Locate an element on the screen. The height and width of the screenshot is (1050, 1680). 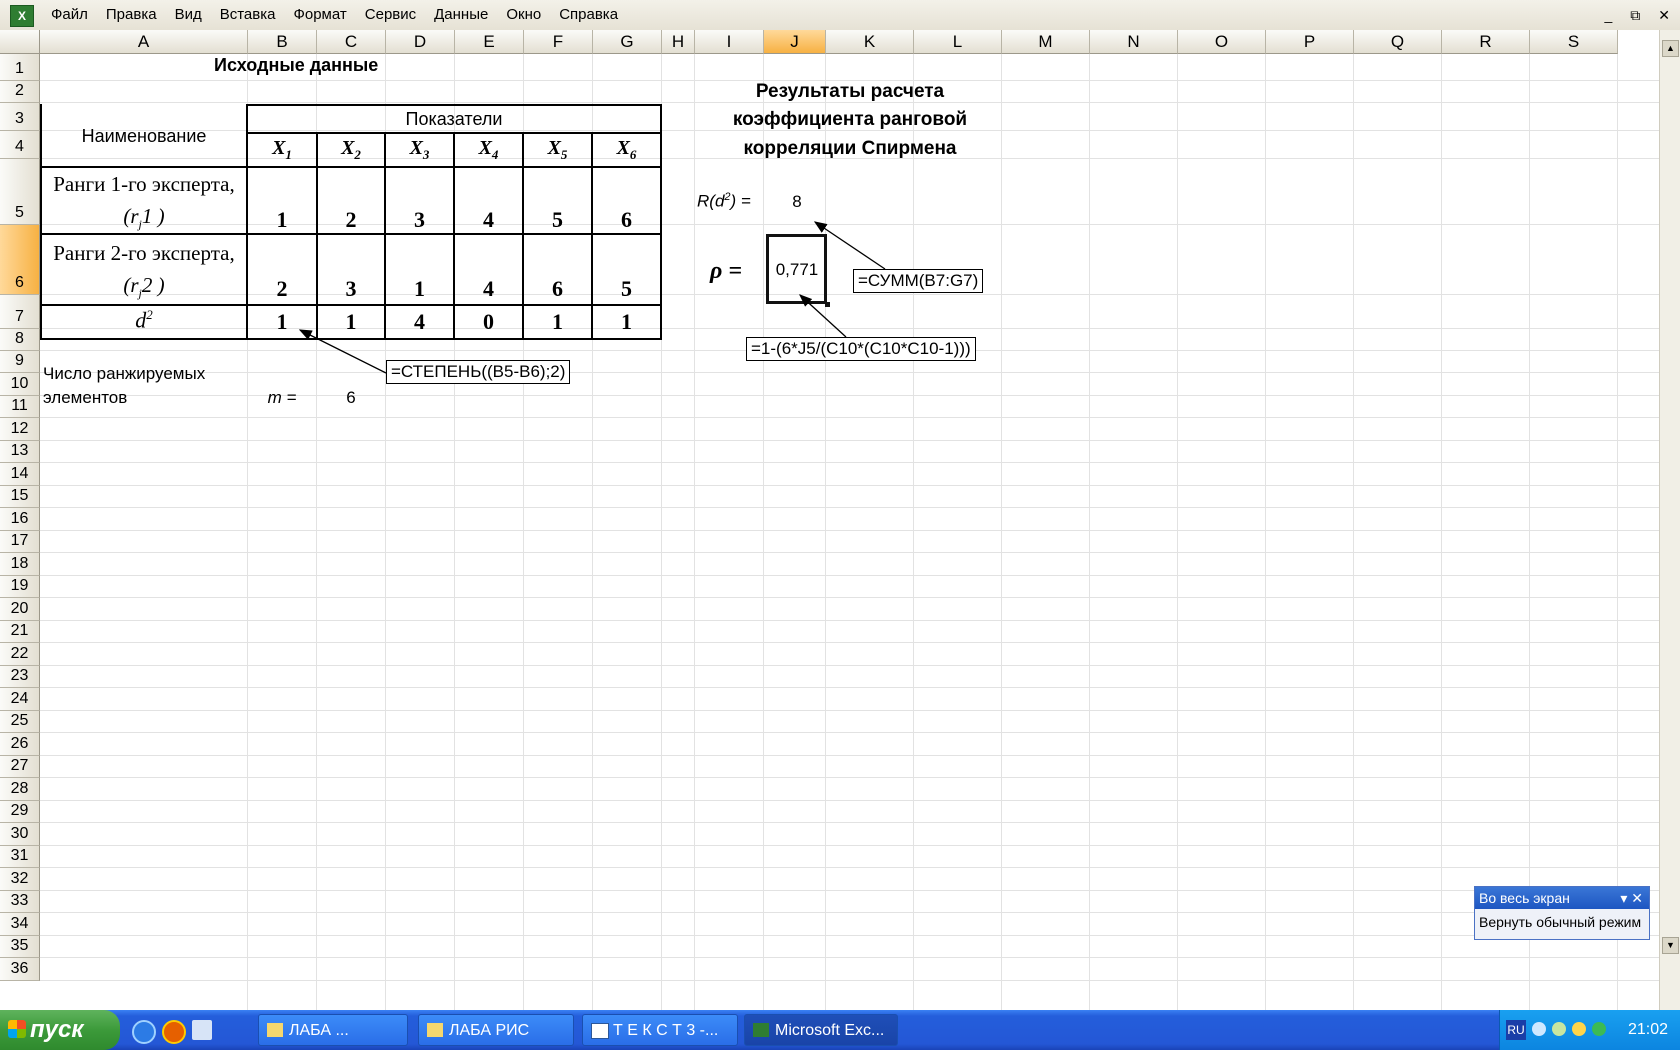
network-icon is located at coordinates (1539, 1029).